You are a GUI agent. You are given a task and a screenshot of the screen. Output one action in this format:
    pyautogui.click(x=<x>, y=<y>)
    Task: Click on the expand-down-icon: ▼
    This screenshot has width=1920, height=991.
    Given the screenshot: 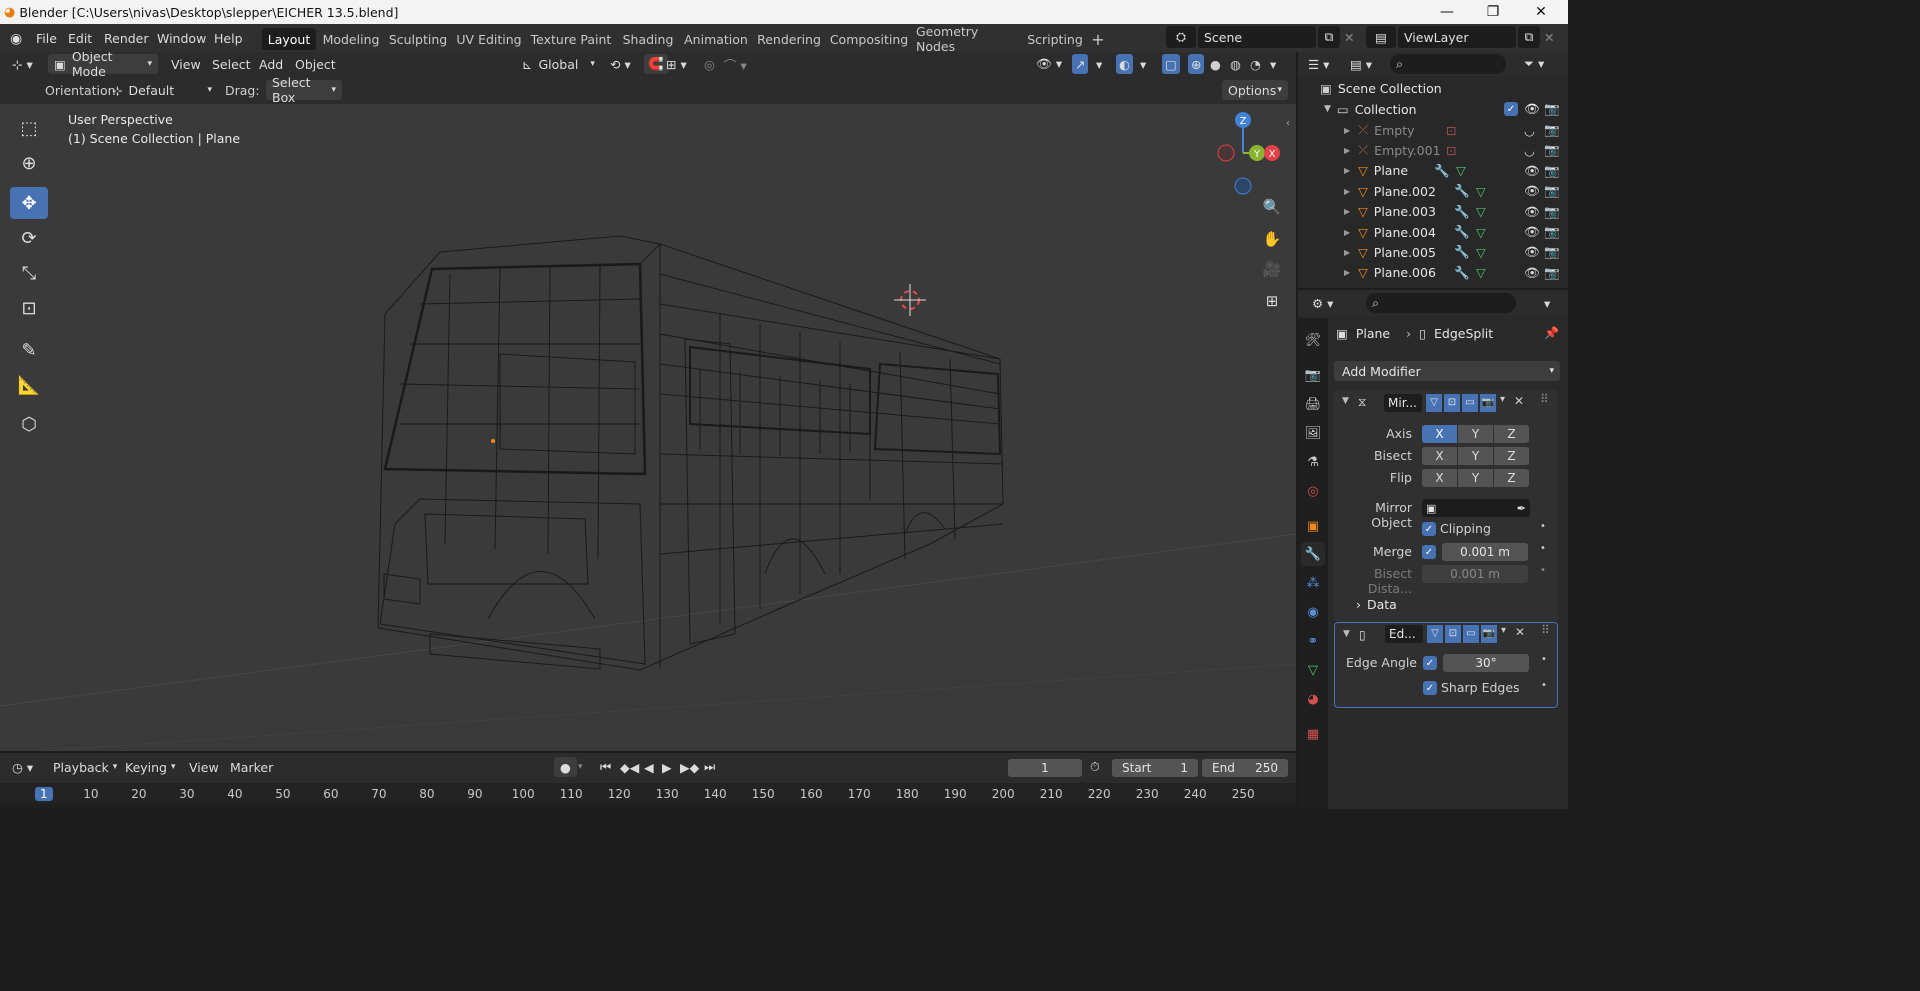 What is the action you would take?
    pyautogui.click(x=1327, y=109)
    